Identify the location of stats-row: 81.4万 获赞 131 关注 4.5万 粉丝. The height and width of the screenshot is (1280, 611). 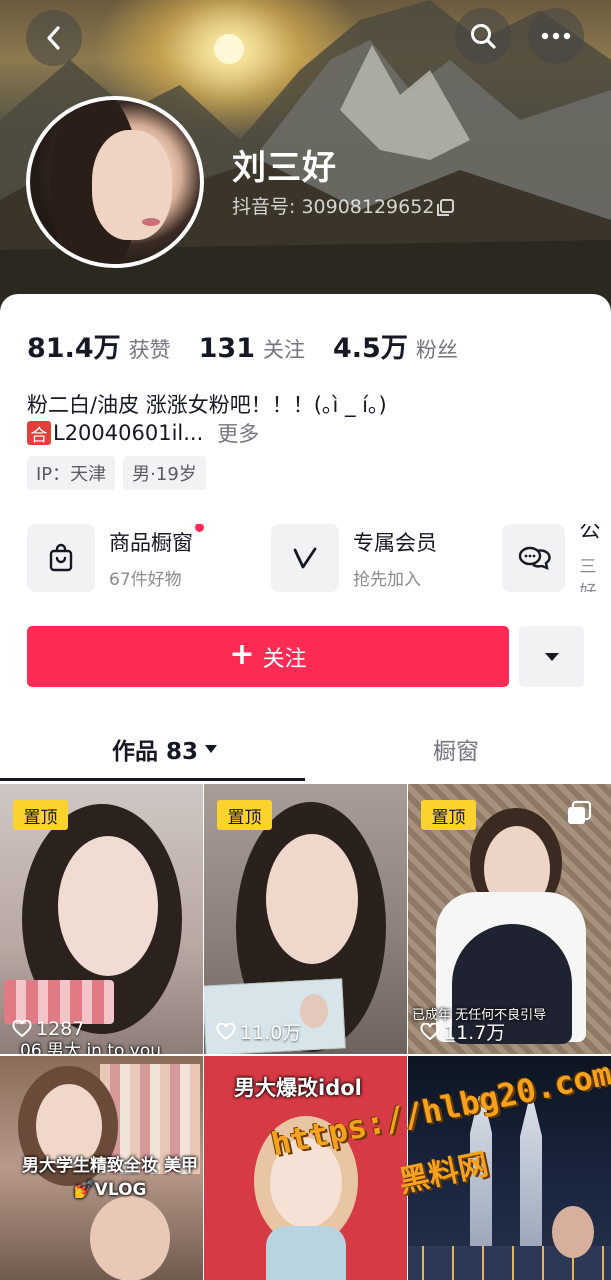
(256, 345).